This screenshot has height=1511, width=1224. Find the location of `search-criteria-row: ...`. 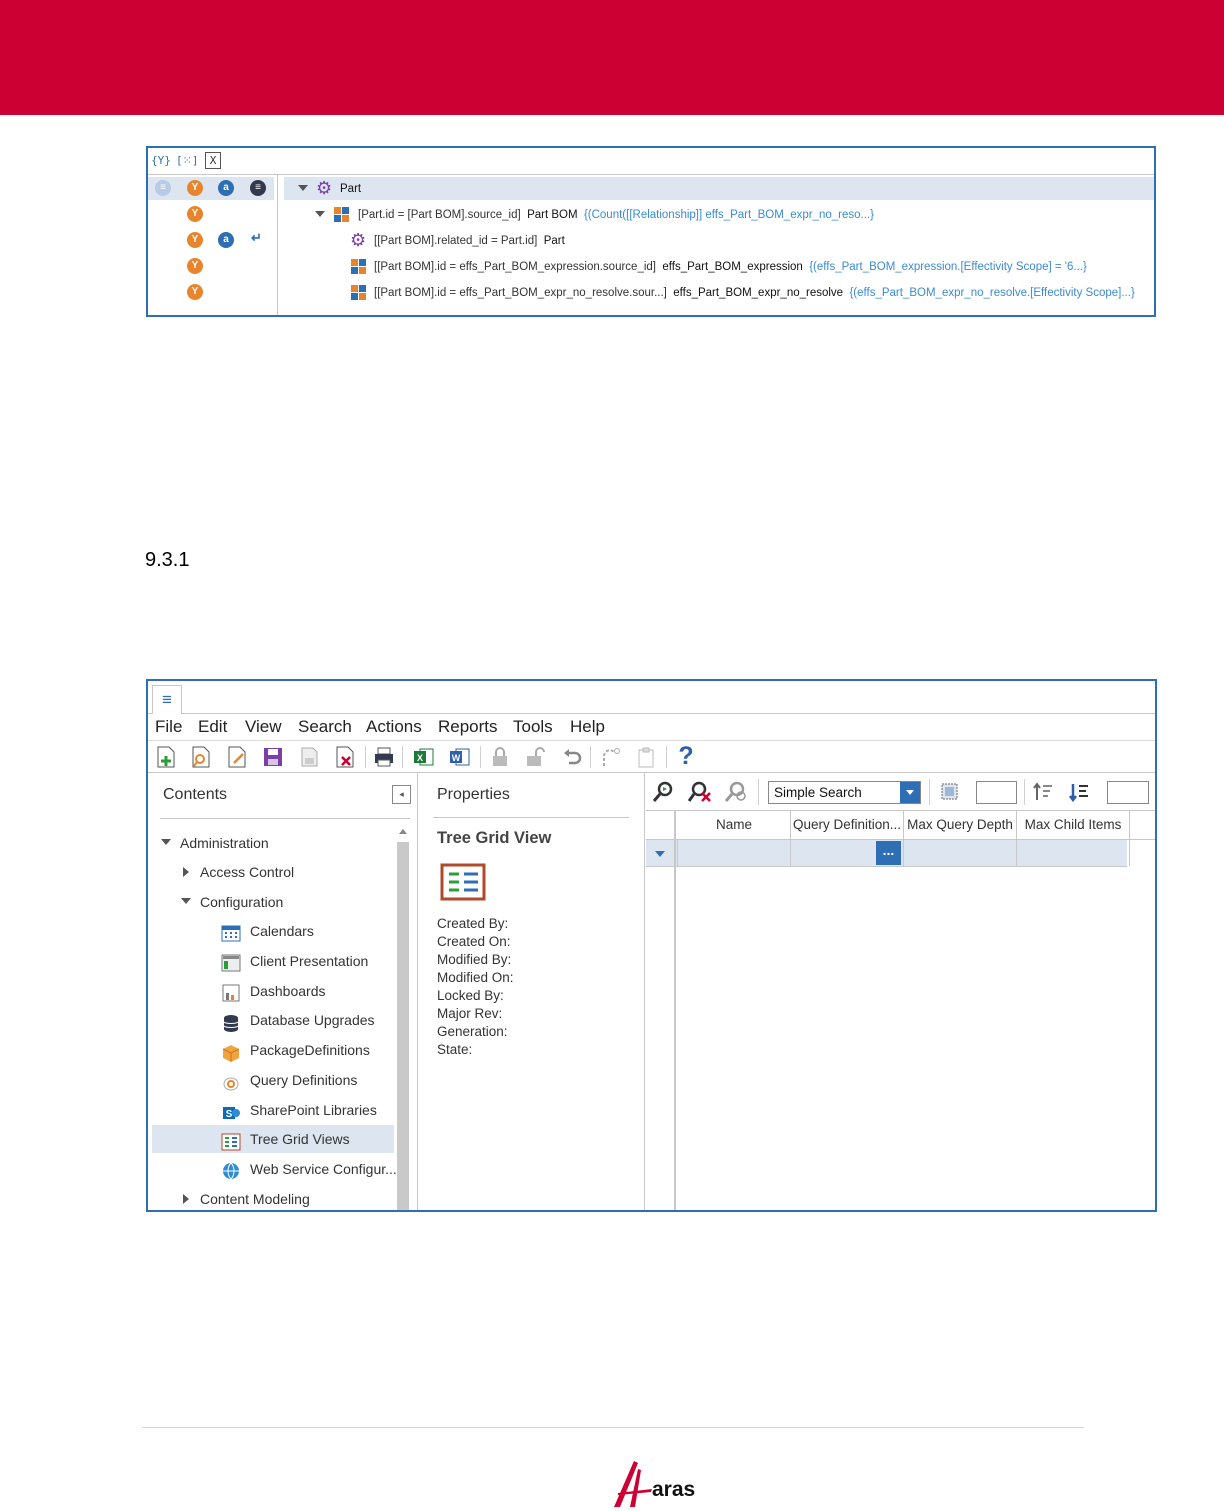

search-criteria-row: ... is located at coordinates (888, 853).